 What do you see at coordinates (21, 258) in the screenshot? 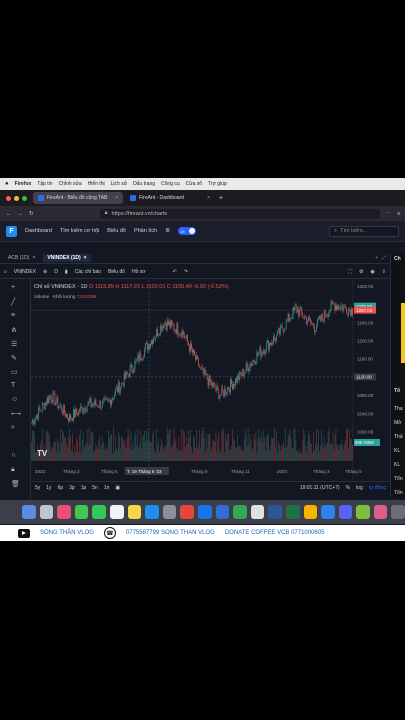
I see `chart-tab-acb: ACB (1D) ×` at bounding box center [21, 258].